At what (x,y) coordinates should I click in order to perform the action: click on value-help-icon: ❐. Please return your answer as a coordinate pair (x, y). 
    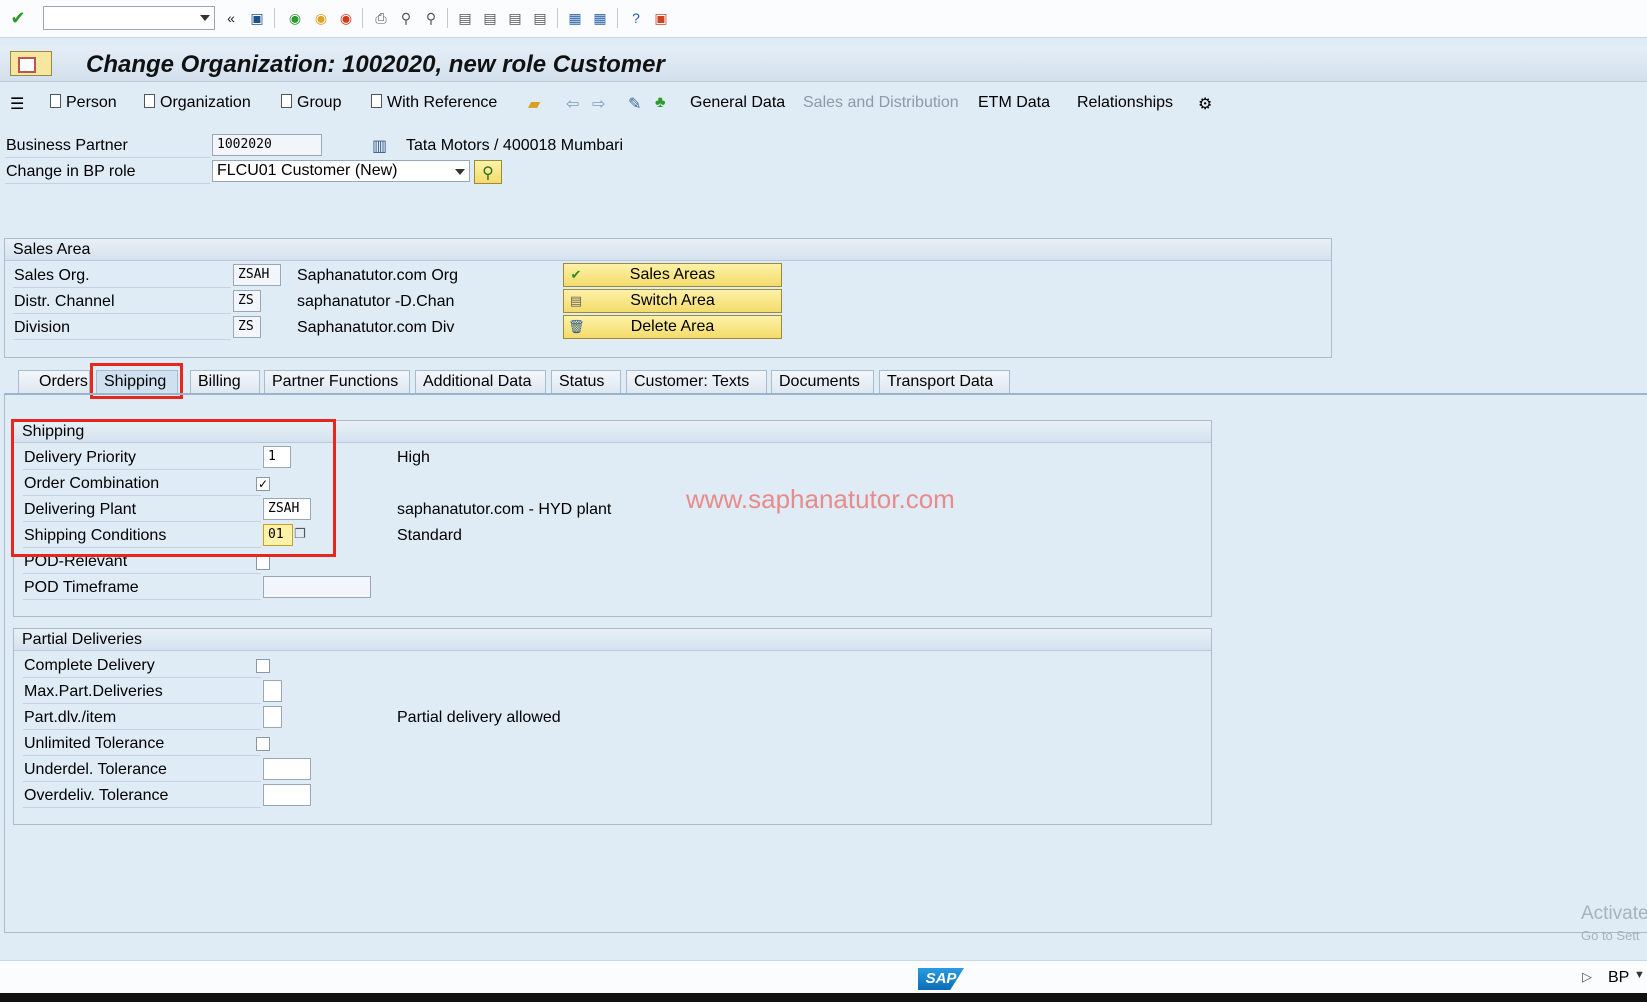
    Looking at the image, I should click on (300, 534).